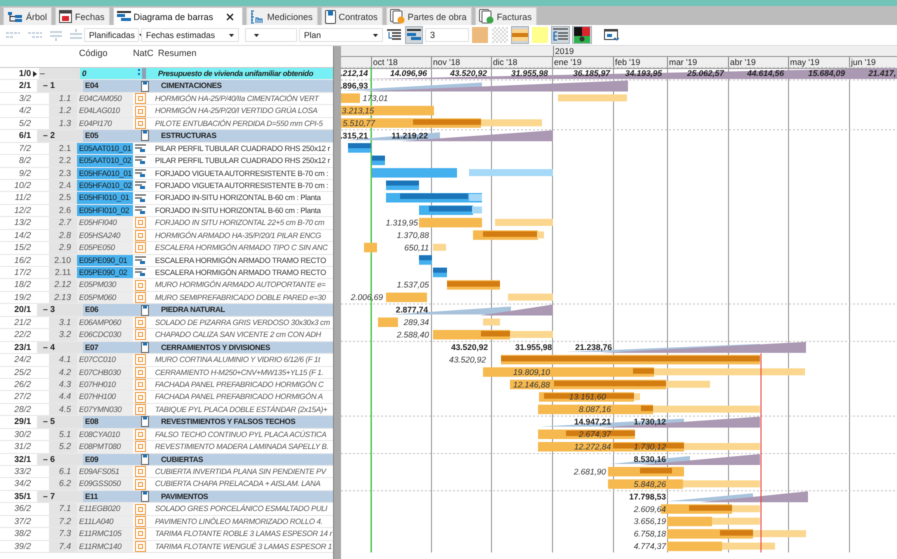 Image resolution: width=897 pixels, height=559 pixels. What do you see at coordinates (397, 16) in the screenshot?
I see `documents-icon` at bounding box center [397, 16].